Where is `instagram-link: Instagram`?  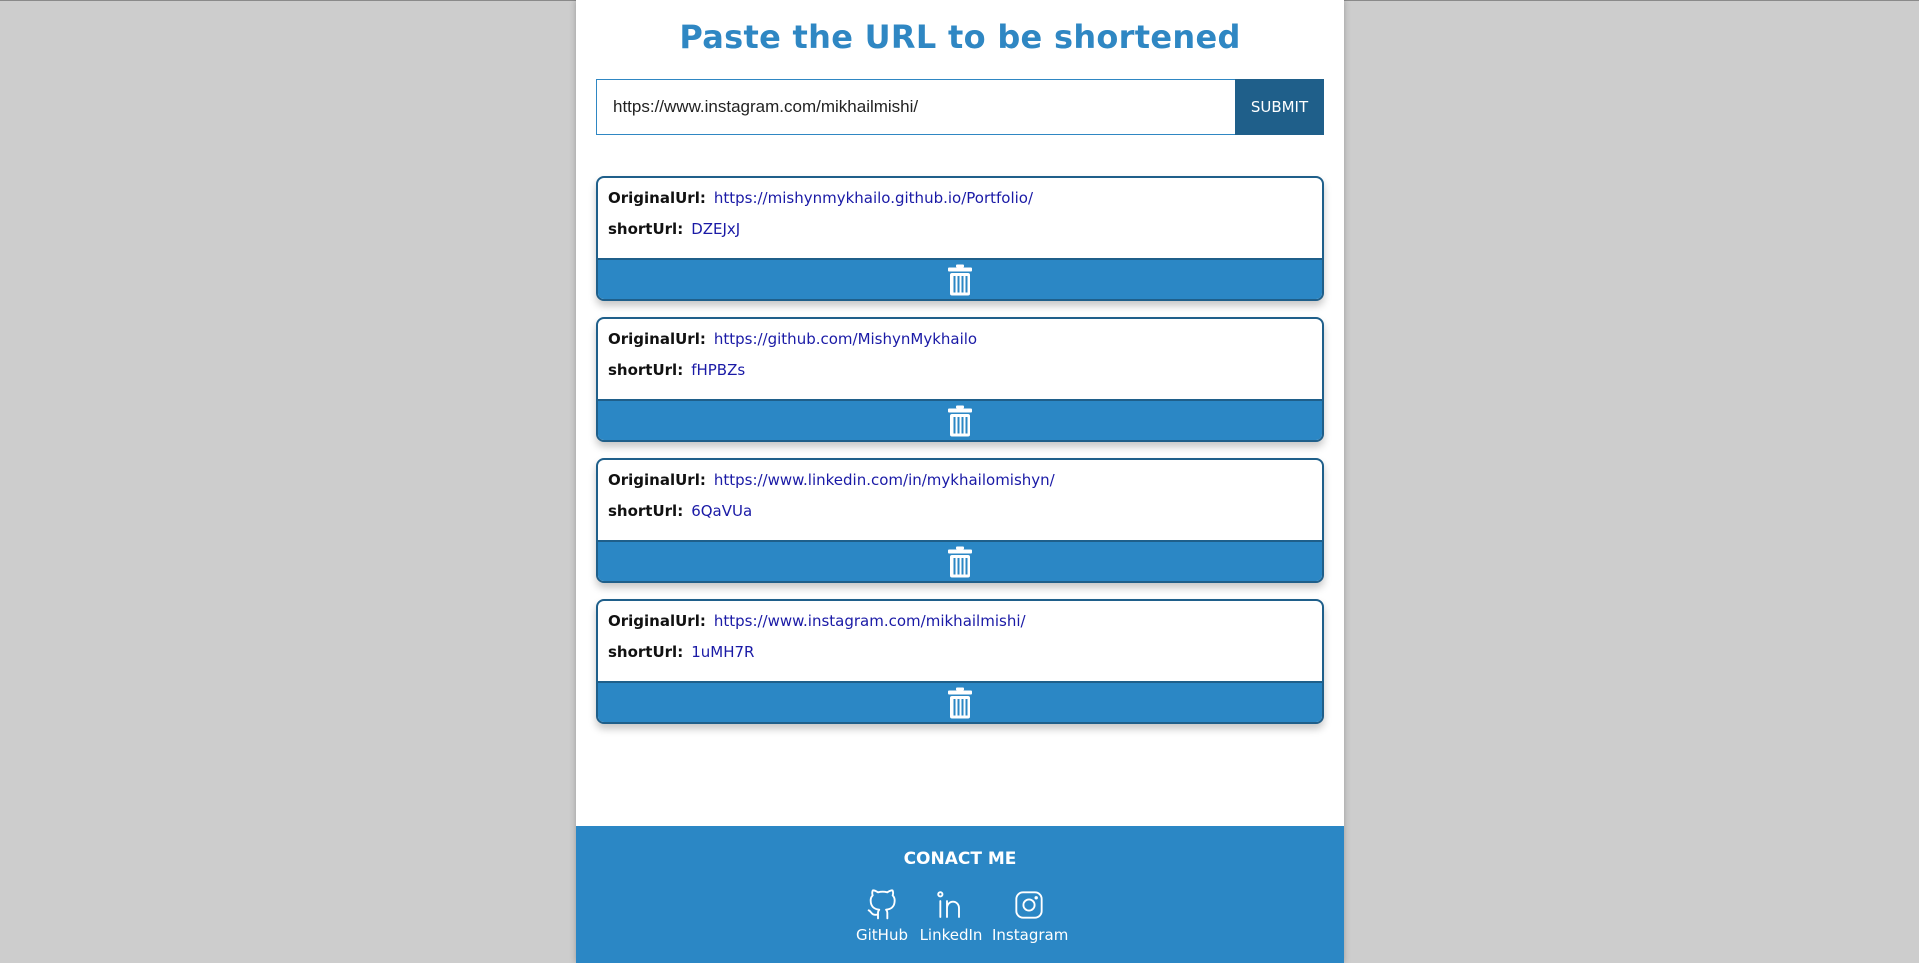 instagram-link: Instagram is located at coordinates (1030, 916).